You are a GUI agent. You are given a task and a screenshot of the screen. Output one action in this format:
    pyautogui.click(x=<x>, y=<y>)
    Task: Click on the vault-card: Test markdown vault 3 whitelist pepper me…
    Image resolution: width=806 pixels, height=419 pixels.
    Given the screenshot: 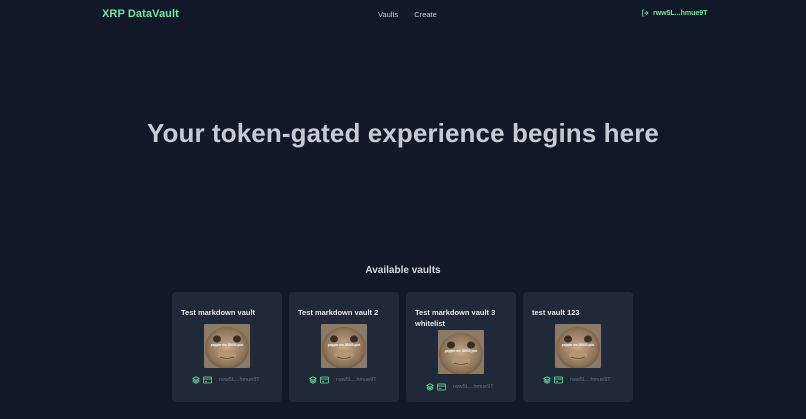 What is the action you would take?
    pyautogui.click(x=461, y=347)
    